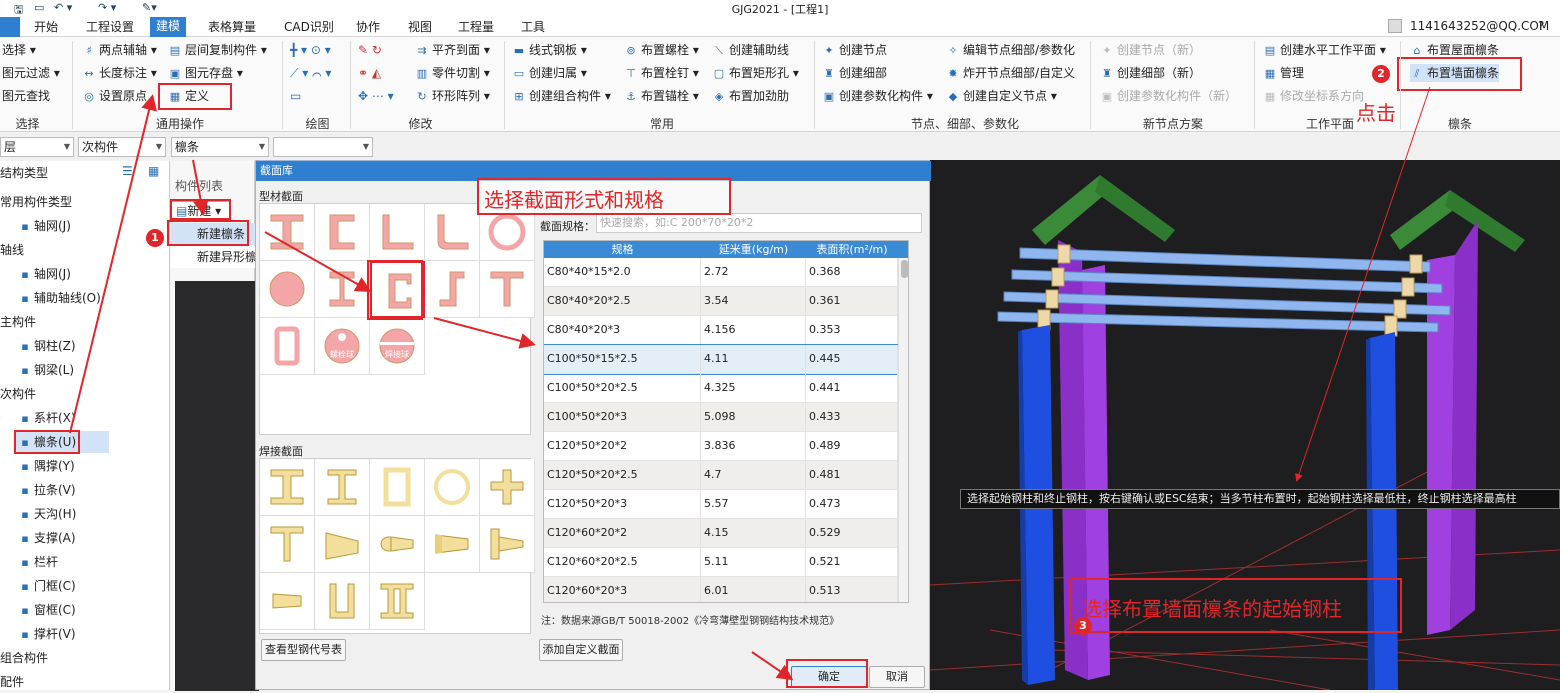 This screenshot has height=693, width=1560. What do you see at coordinates (127, 171) in the screenshot?
I see `list-view-icon: ☰` at bounding box center [127, 171].